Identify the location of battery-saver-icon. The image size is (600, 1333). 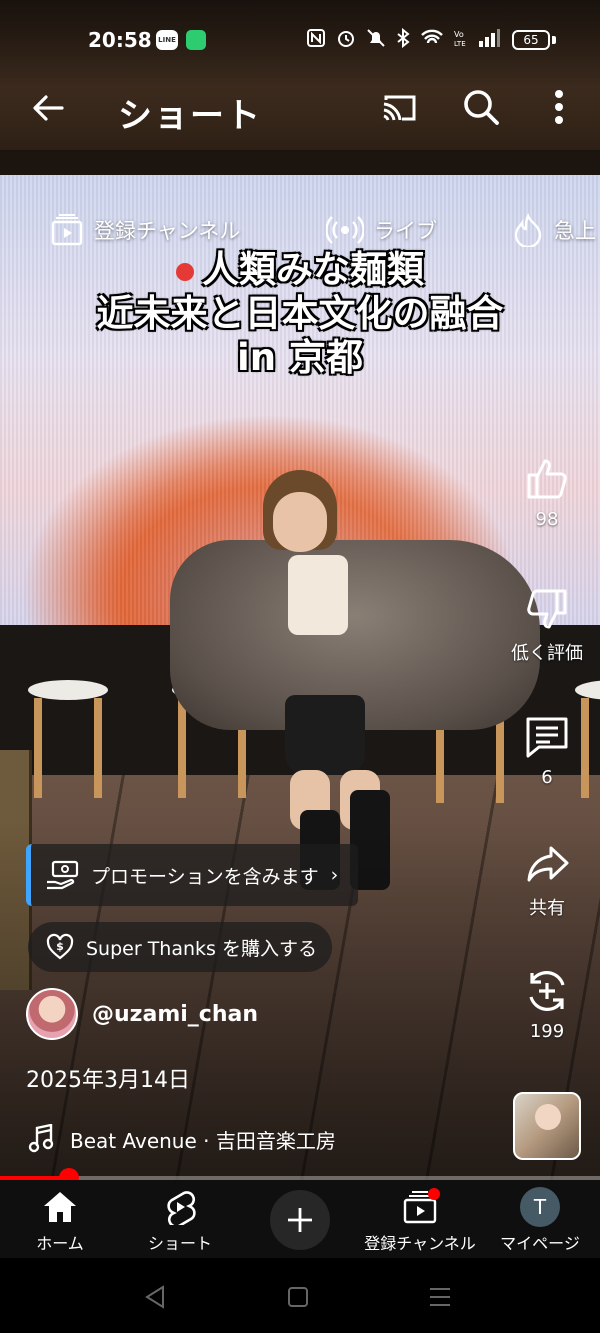
(196, 40).